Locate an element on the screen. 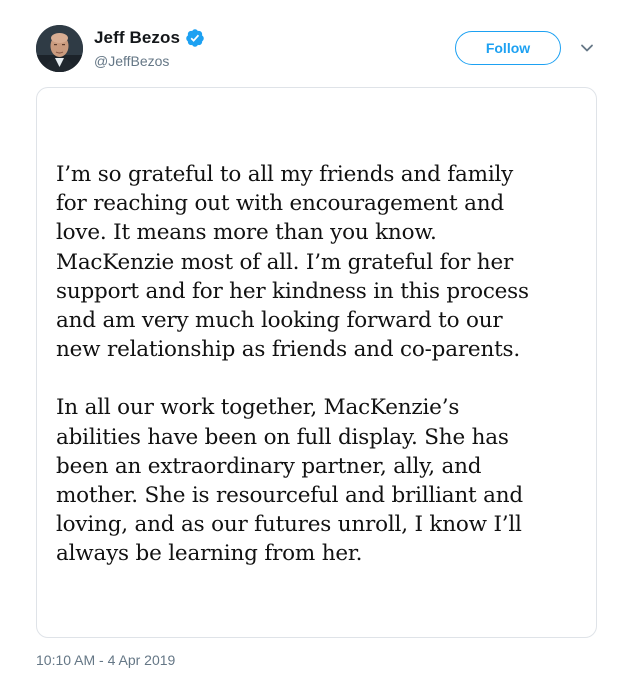 Image resolution: width=634 pixels, height=676 pixels. author-handle: @JeffBezos is located at coordinates (131, 61).